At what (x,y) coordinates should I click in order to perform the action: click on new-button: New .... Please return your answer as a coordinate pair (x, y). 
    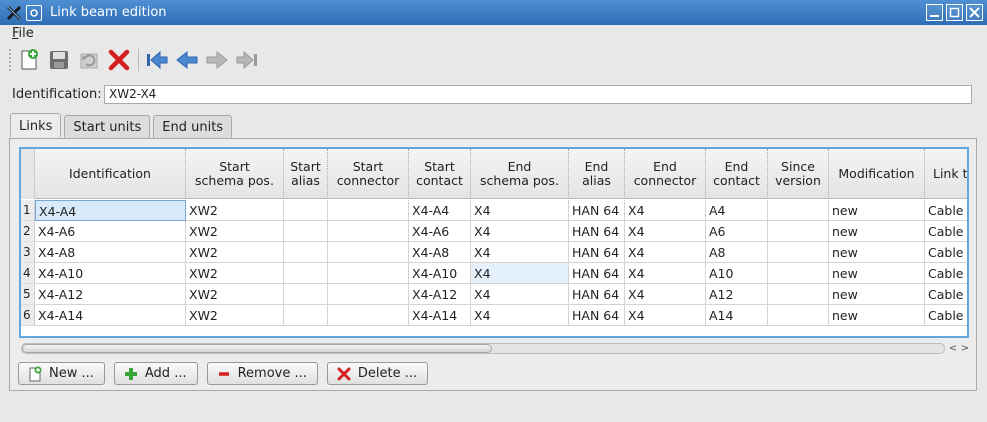
    Looking at the image, I should click on (61, 373).